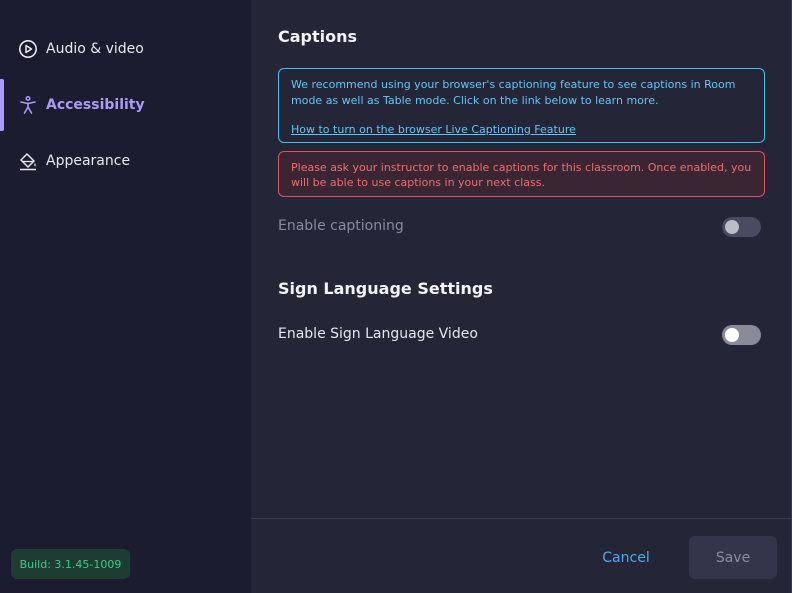 This screenshot has width=792, height=593. Describe the element at coordinates (95, 105) in the screenshot. I see `sidebar-item-label: Accessibility` at that location.